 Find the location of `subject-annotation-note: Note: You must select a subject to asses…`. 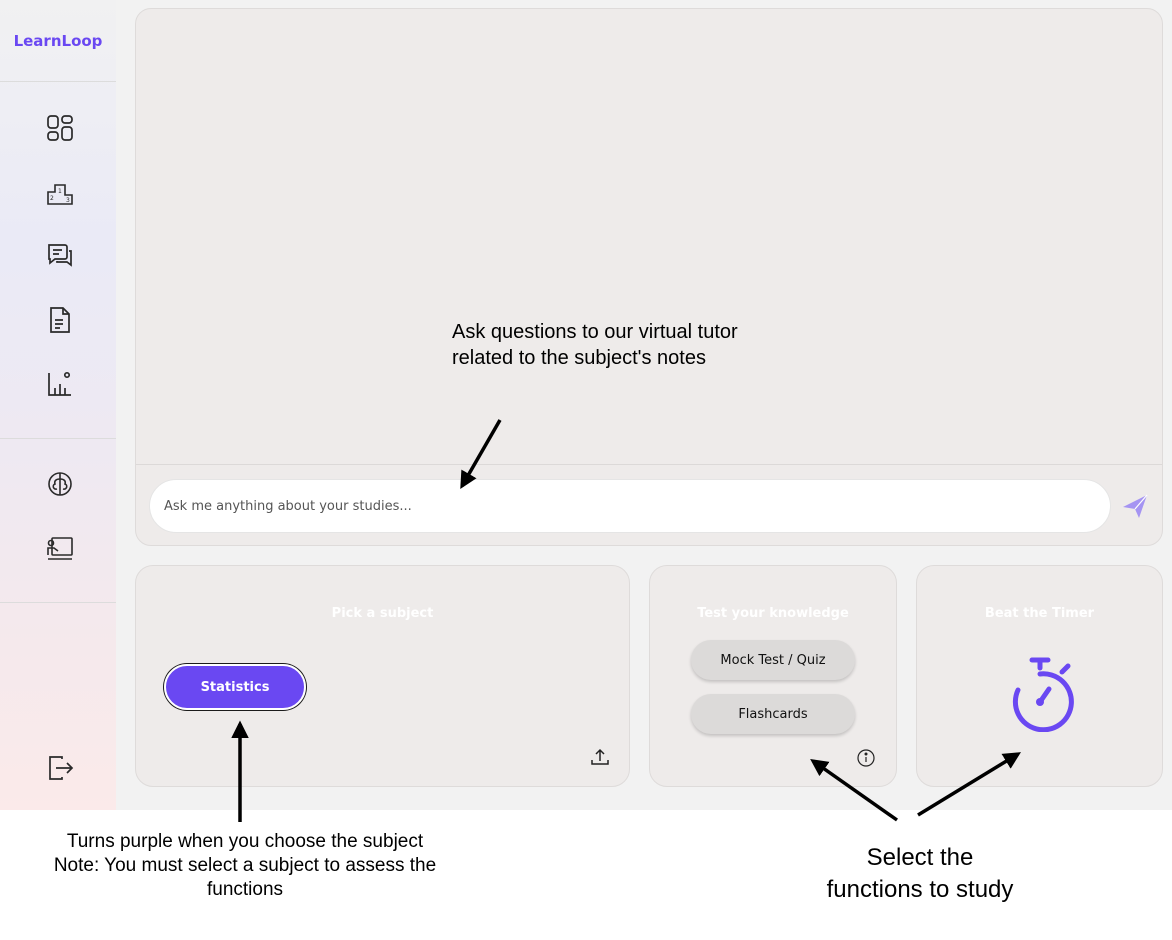

subject-annotation-note: Note: You must select a subject to asses… is located at coordinates (245, 877).